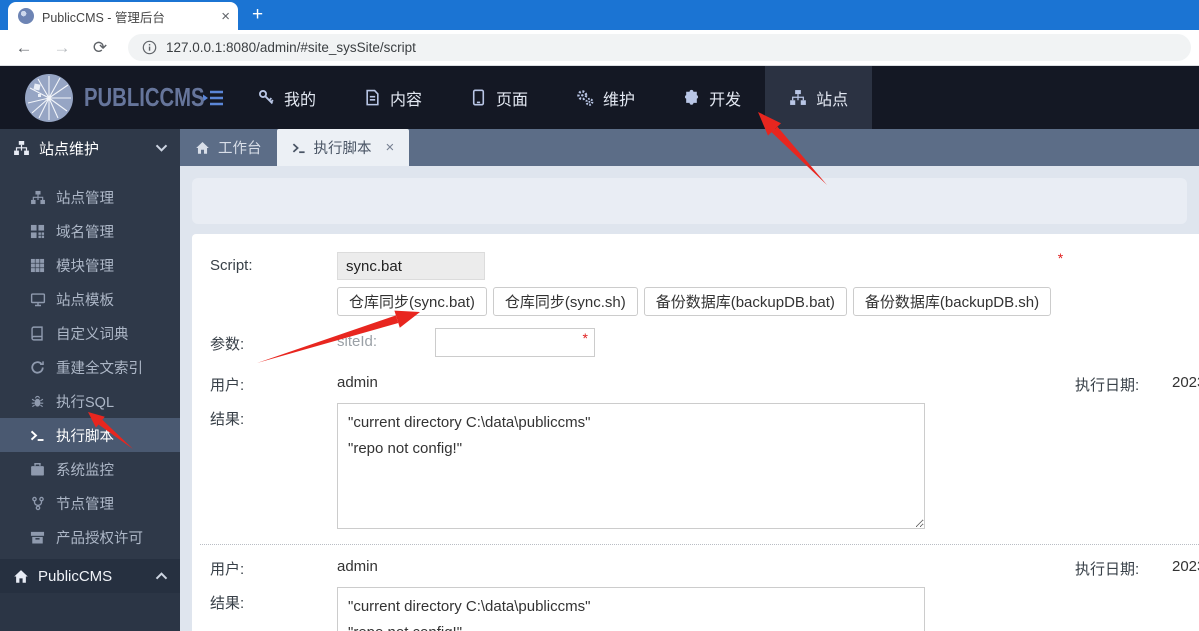  I want to click on site-favicon, so click(26, 16).